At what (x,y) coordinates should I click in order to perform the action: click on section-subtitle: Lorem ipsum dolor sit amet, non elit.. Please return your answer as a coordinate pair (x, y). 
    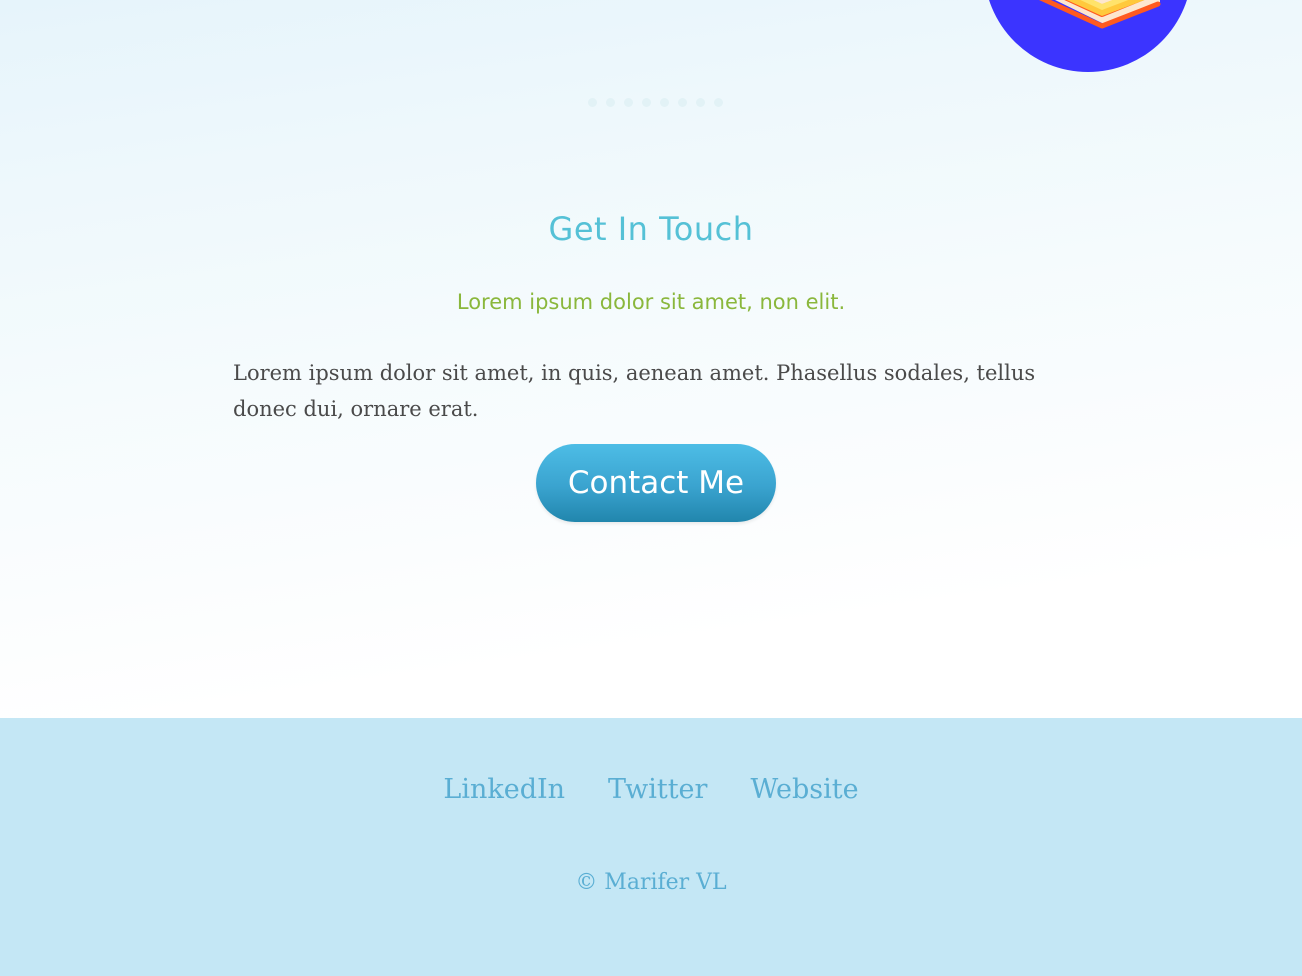
    Looking at the image, I should click on (651, 302).